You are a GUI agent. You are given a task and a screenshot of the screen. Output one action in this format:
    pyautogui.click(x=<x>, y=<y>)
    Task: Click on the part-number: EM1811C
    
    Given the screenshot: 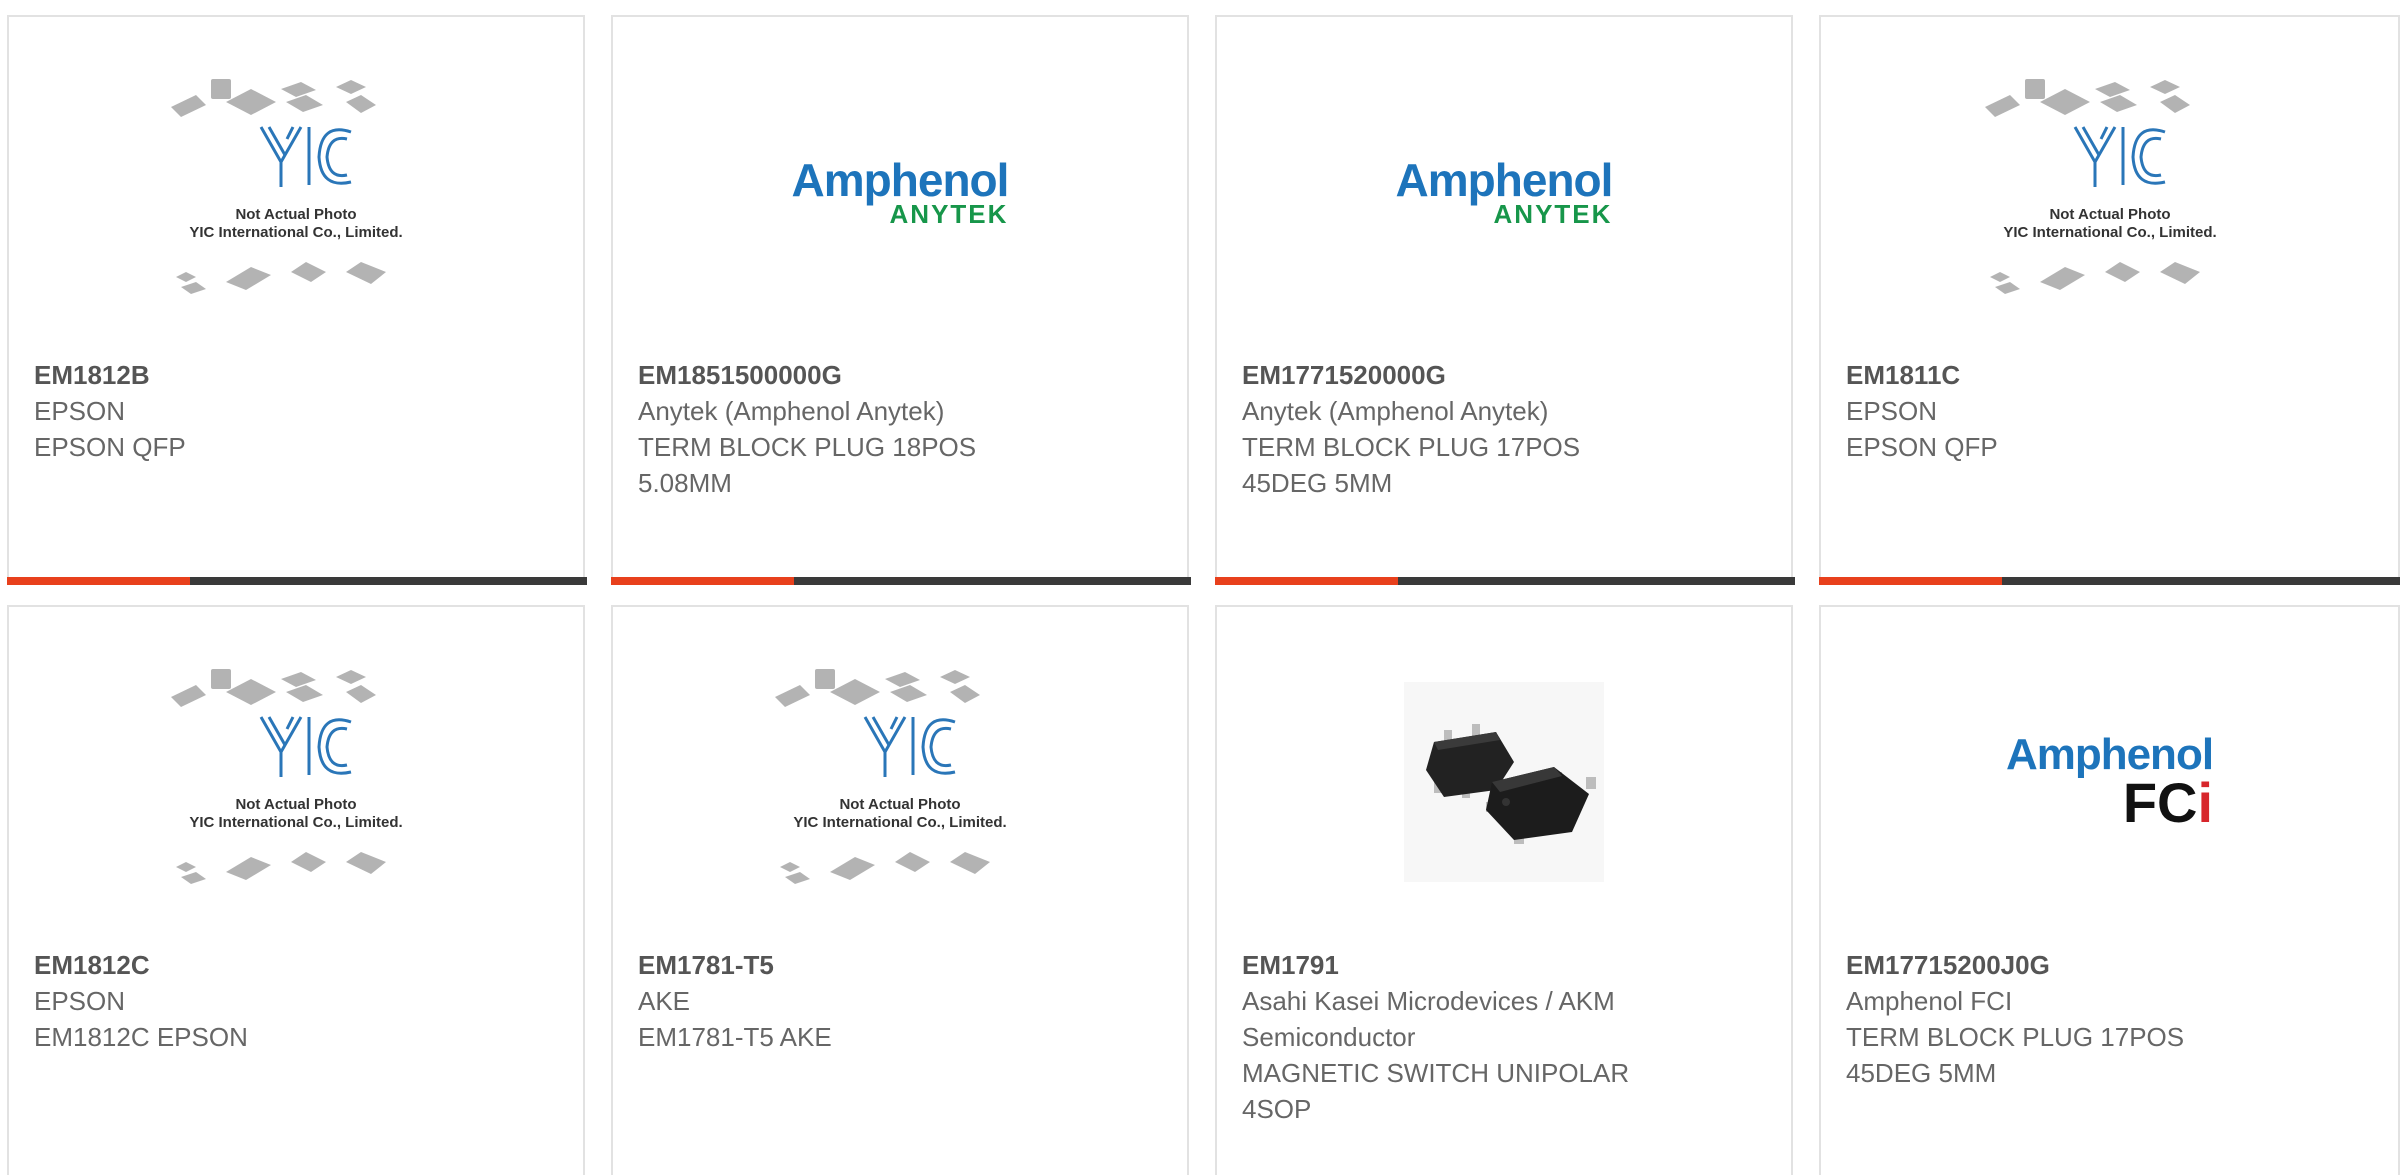 What is the action you would take?
    pyautogui.click(x=2109, y=375)
    